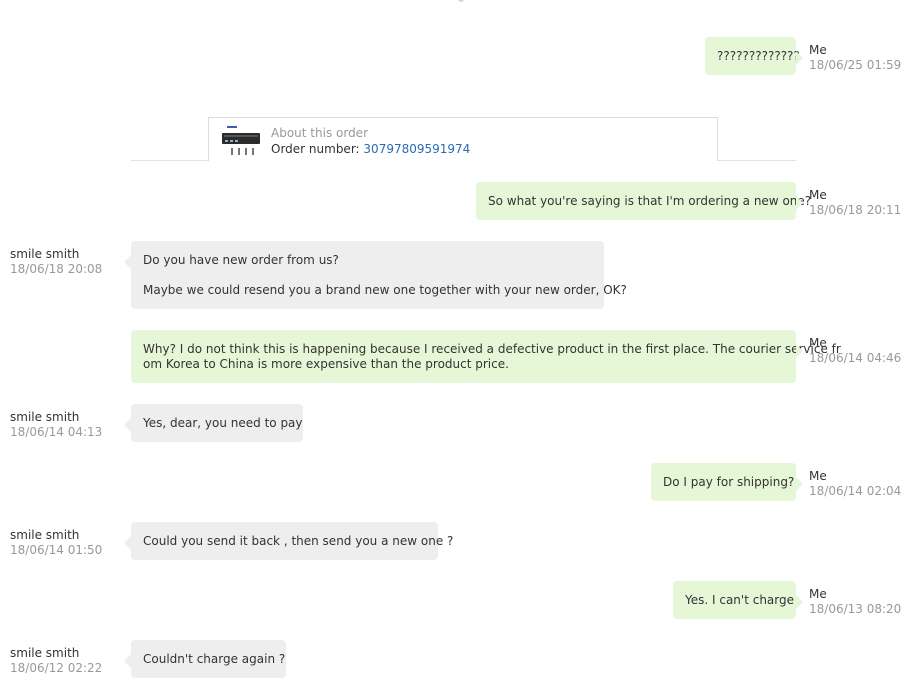 This screenshot has height=681, width=915. What do you see at coordinates (56, 668) in the screenshot?
I see `message-time: 18/06/12 02:22` at bounding box center [56, 668].